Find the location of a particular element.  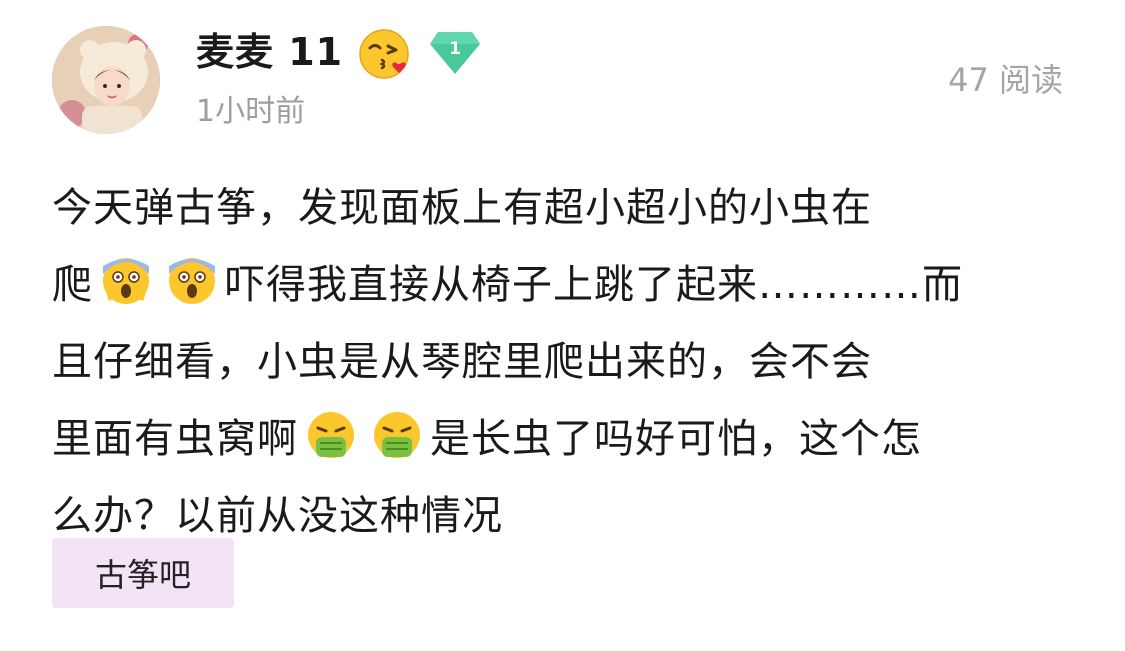

kiss-heart-emoji-icon is located at coordinates (384, 54).